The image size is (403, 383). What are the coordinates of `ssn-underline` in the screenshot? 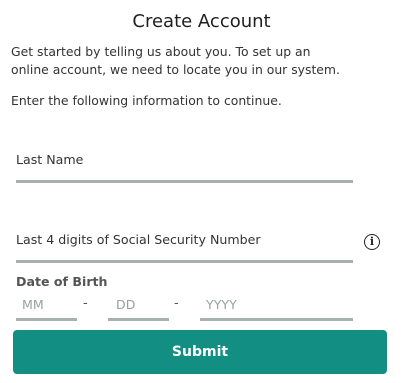 It's located at (184, 261).